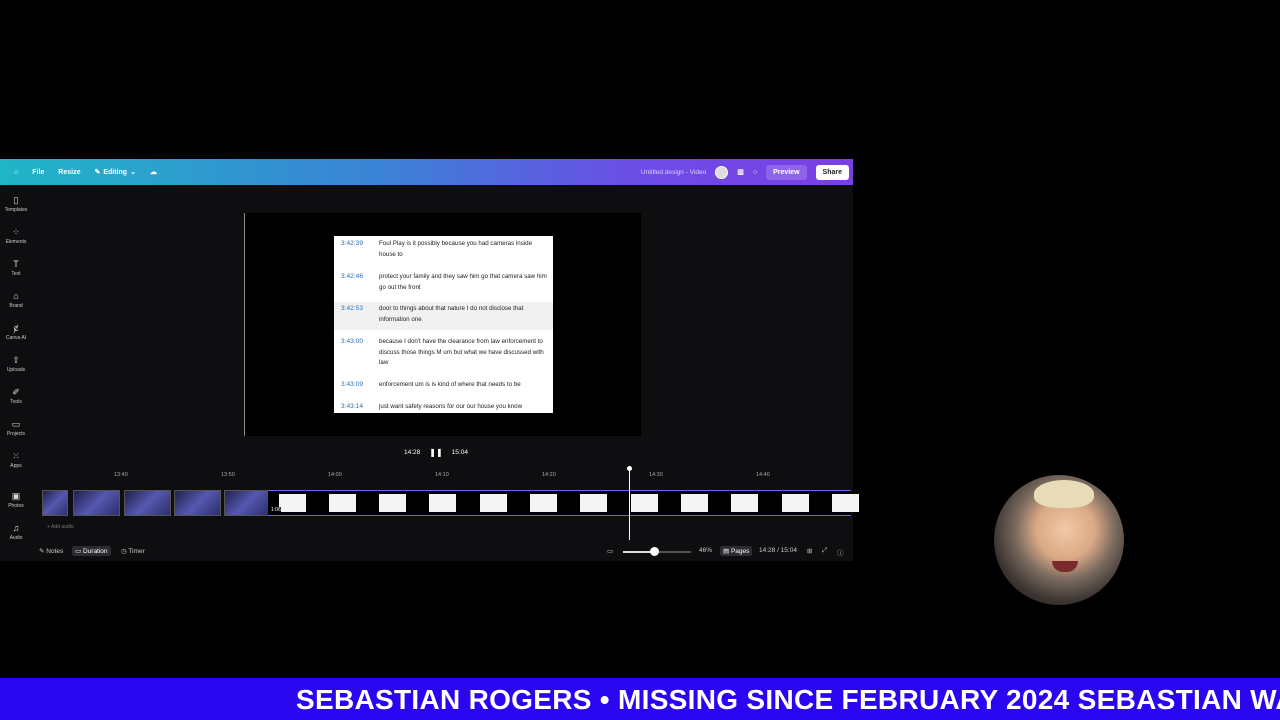 Image resolution: width=1280 pixels, height=720 pixels. Describe the element at coordinates (16, 338) in the screenshot. I see `sidebar-item-label: Canva AI` at that location.